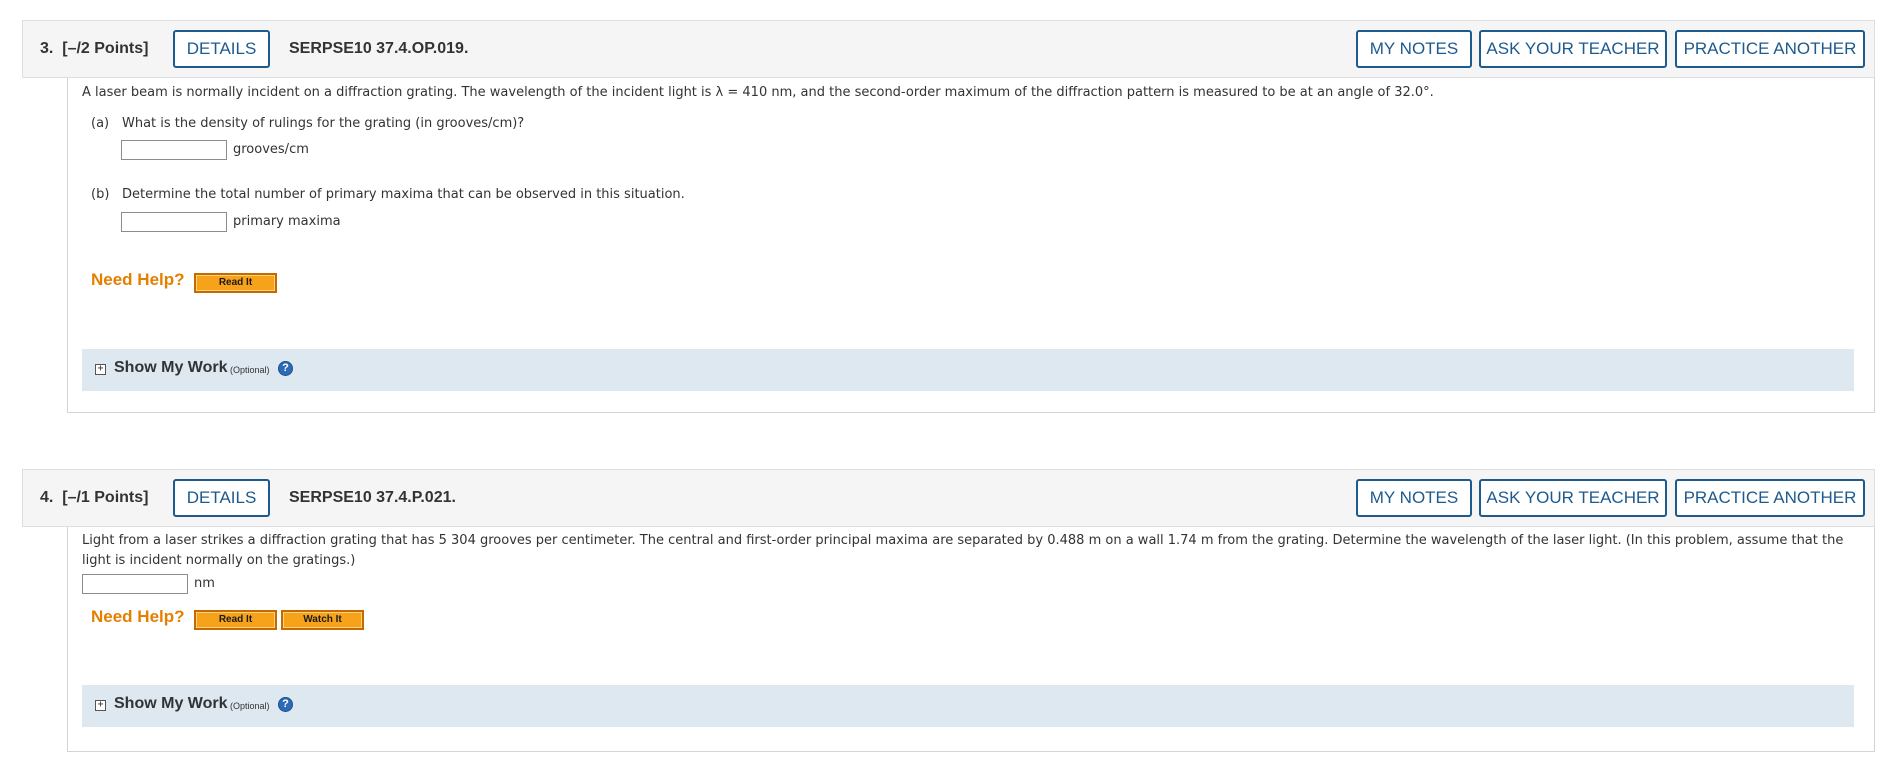  What do you see at coordinates (372, 497) in the screenshot?
I see `question-code: SERPSE10 37.4.P.021.` at bounding box center [372, 497].